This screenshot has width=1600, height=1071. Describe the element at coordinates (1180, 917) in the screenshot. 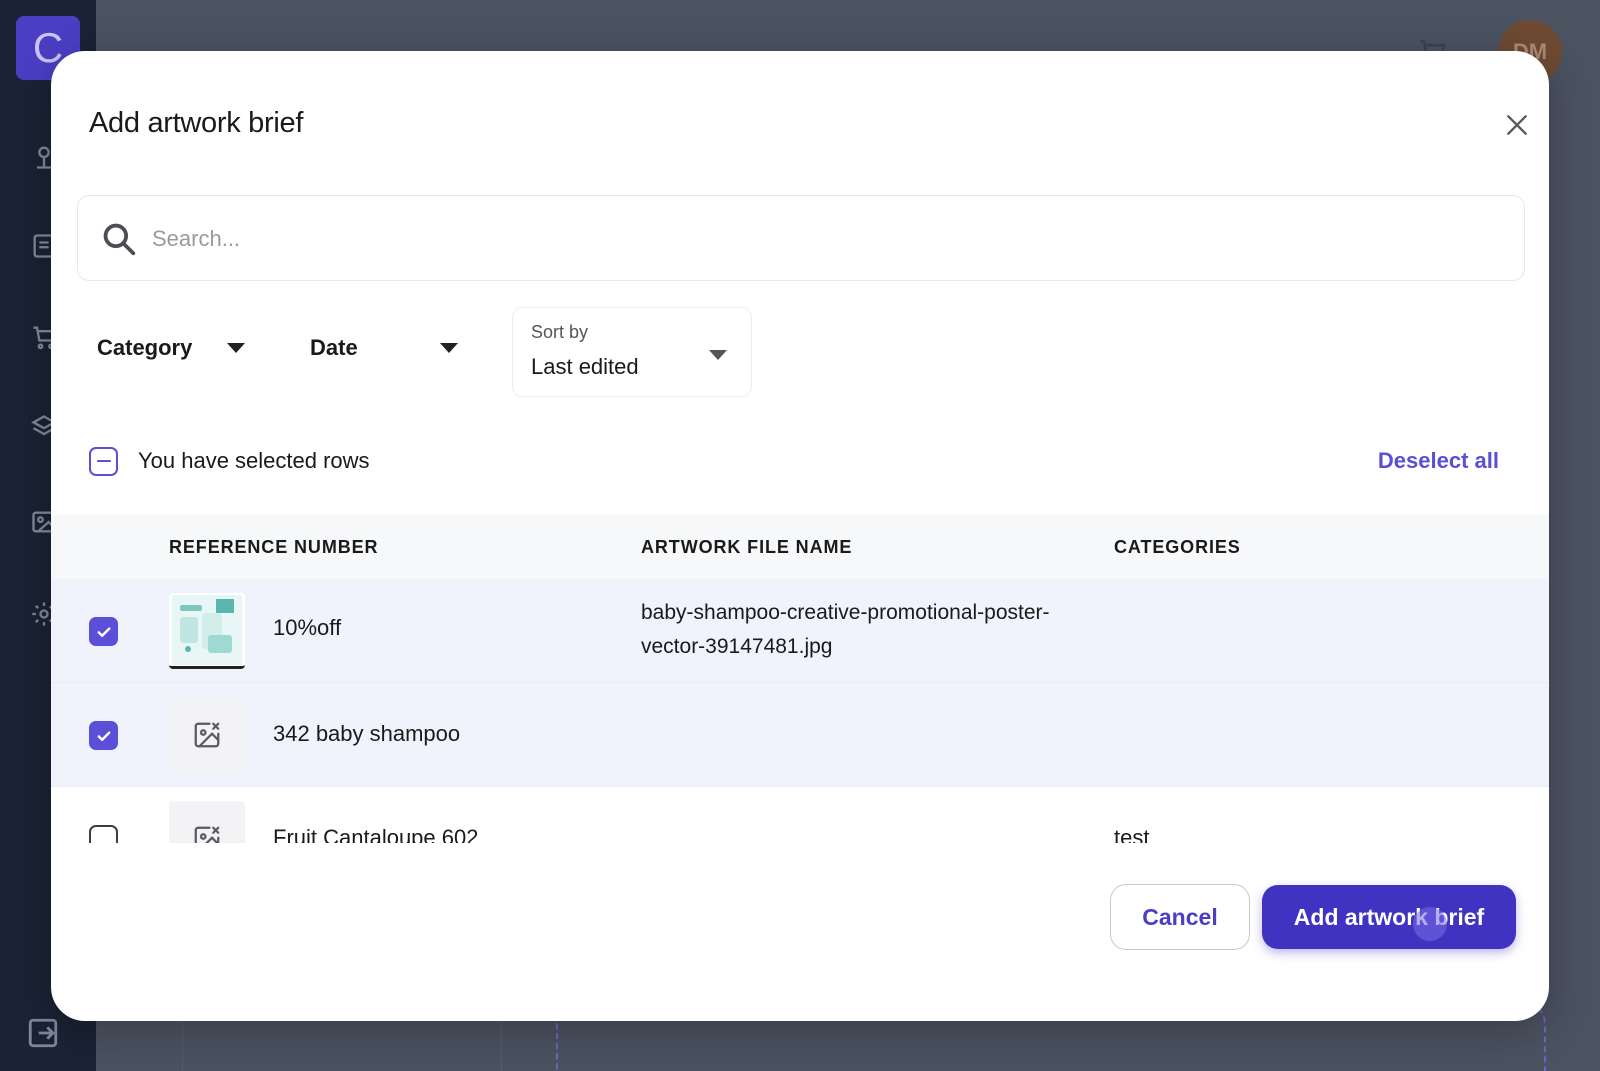

I see `cancel-button: Cancel` at that location.